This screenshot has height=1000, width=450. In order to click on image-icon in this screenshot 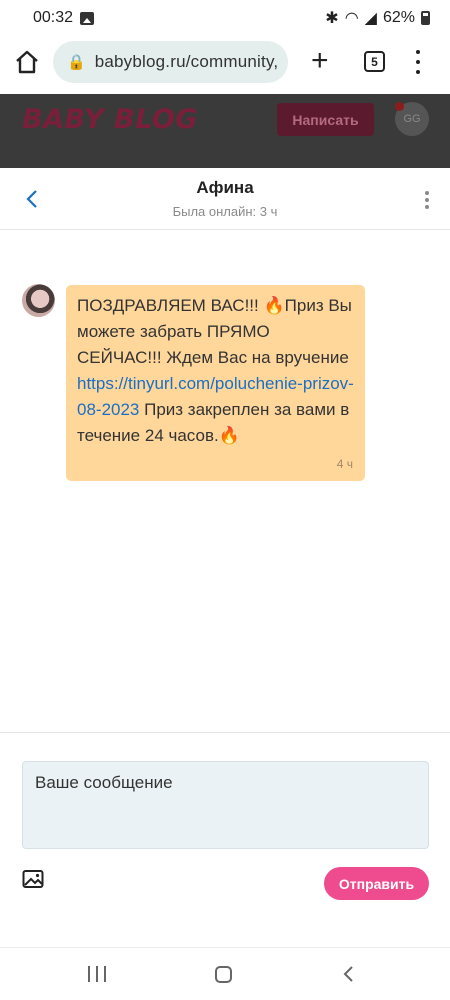, I will do `click(33, 879)`.